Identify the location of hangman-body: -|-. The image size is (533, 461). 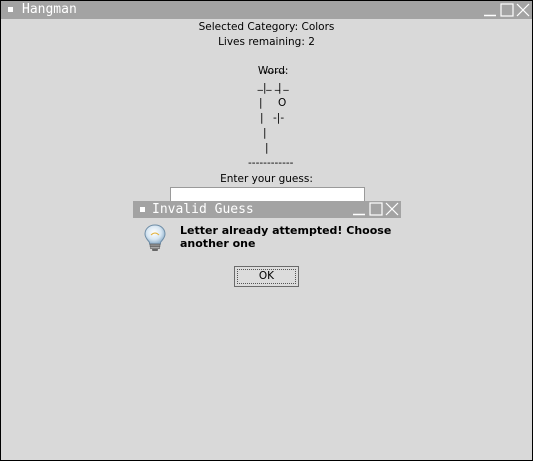
(279, 118).